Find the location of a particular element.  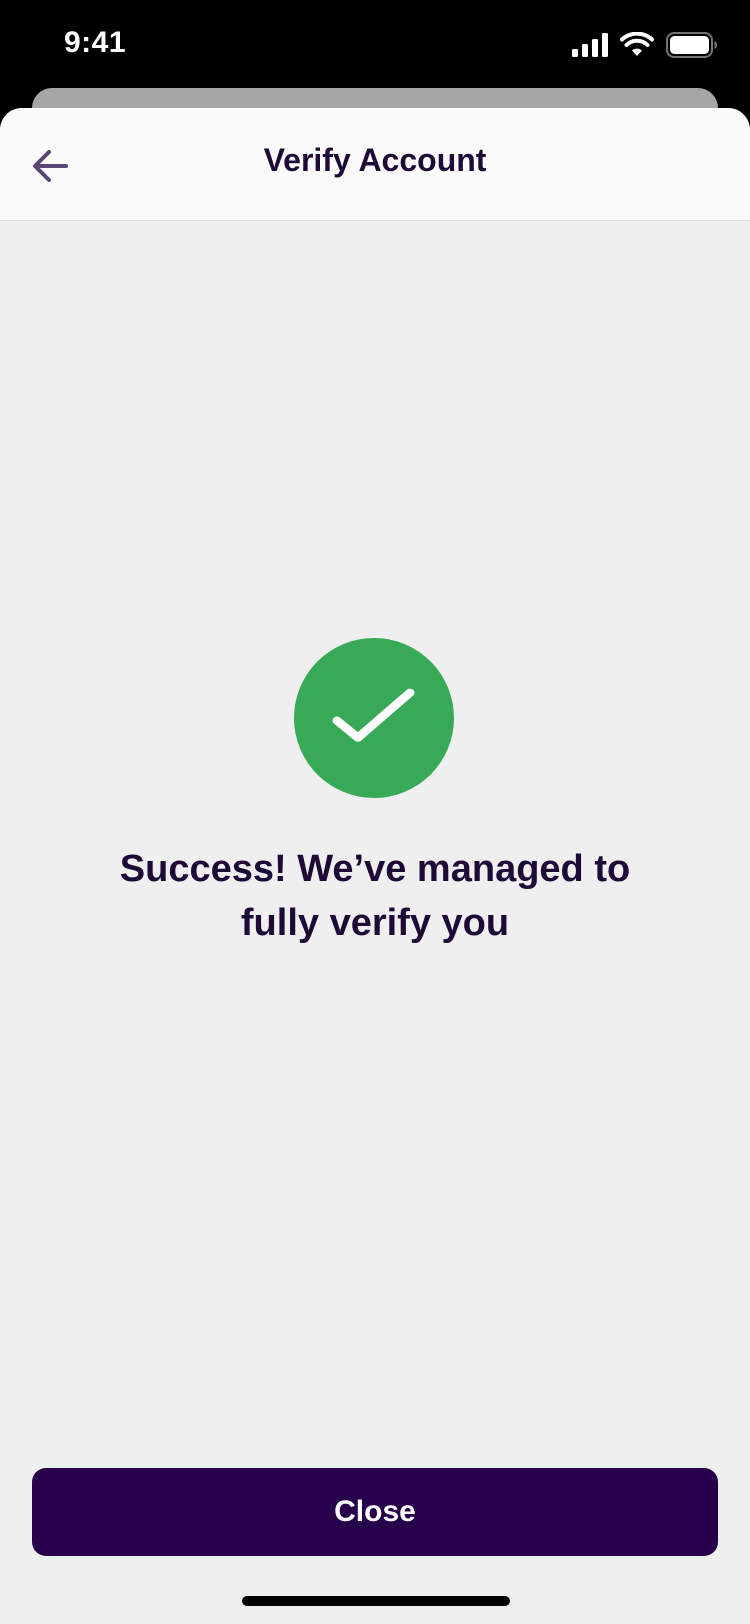

signal-icon is located at coordinates (590, 45).